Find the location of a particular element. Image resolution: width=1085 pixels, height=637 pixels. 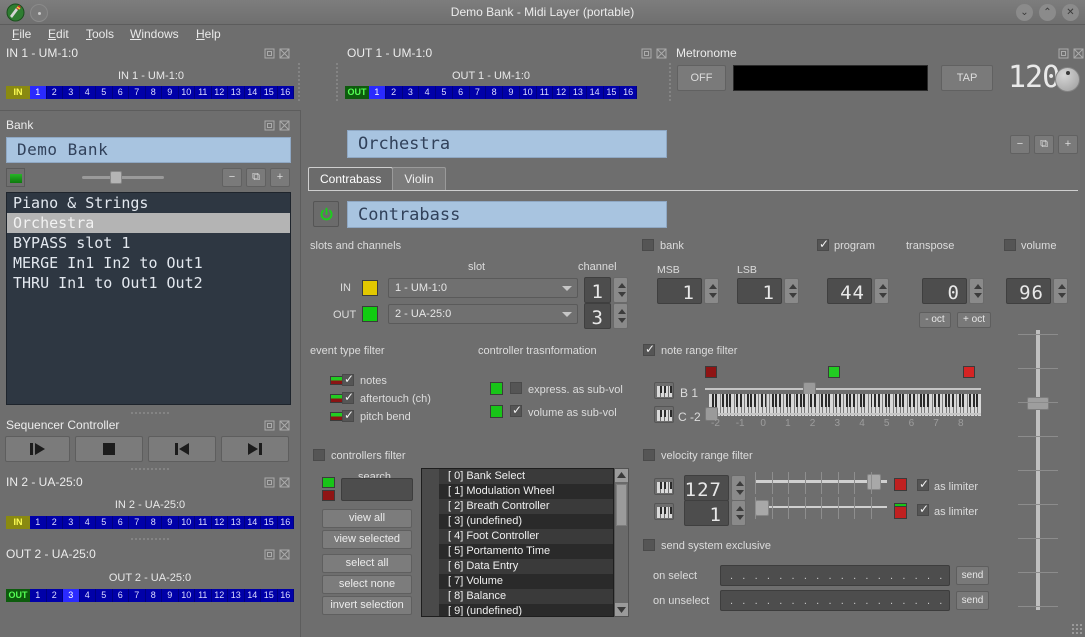

metronome-tap-button: TAP is located at coordinates (967, 78).